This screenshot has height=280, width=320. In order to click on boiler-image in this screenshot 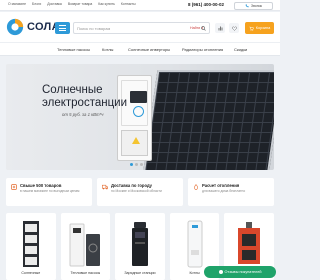, I will do `click(195, 244)`.